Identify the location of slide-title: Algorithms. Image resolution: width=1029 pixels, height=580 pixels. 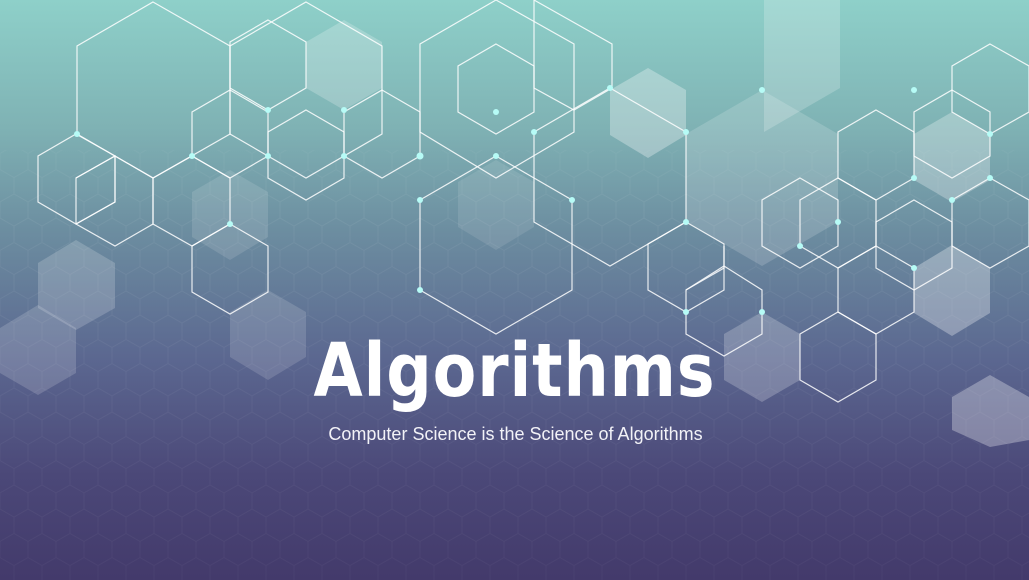
(514, 371).